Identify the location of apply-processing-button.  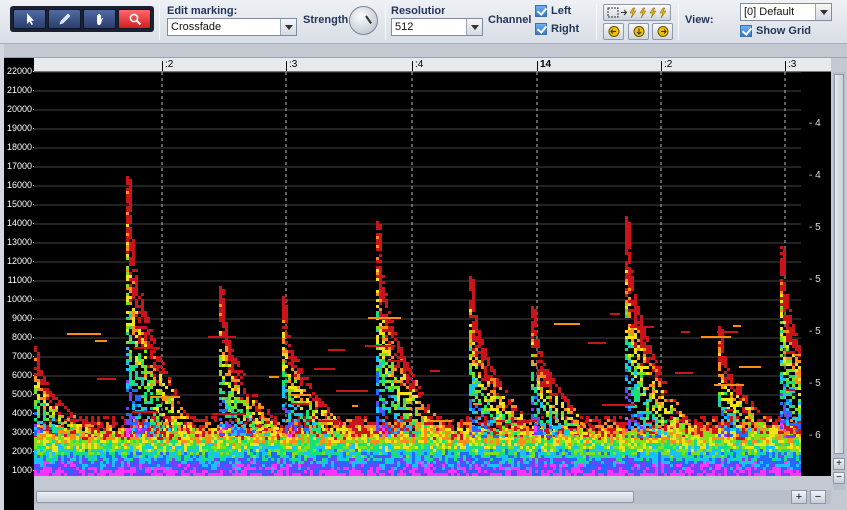
(637, 12).